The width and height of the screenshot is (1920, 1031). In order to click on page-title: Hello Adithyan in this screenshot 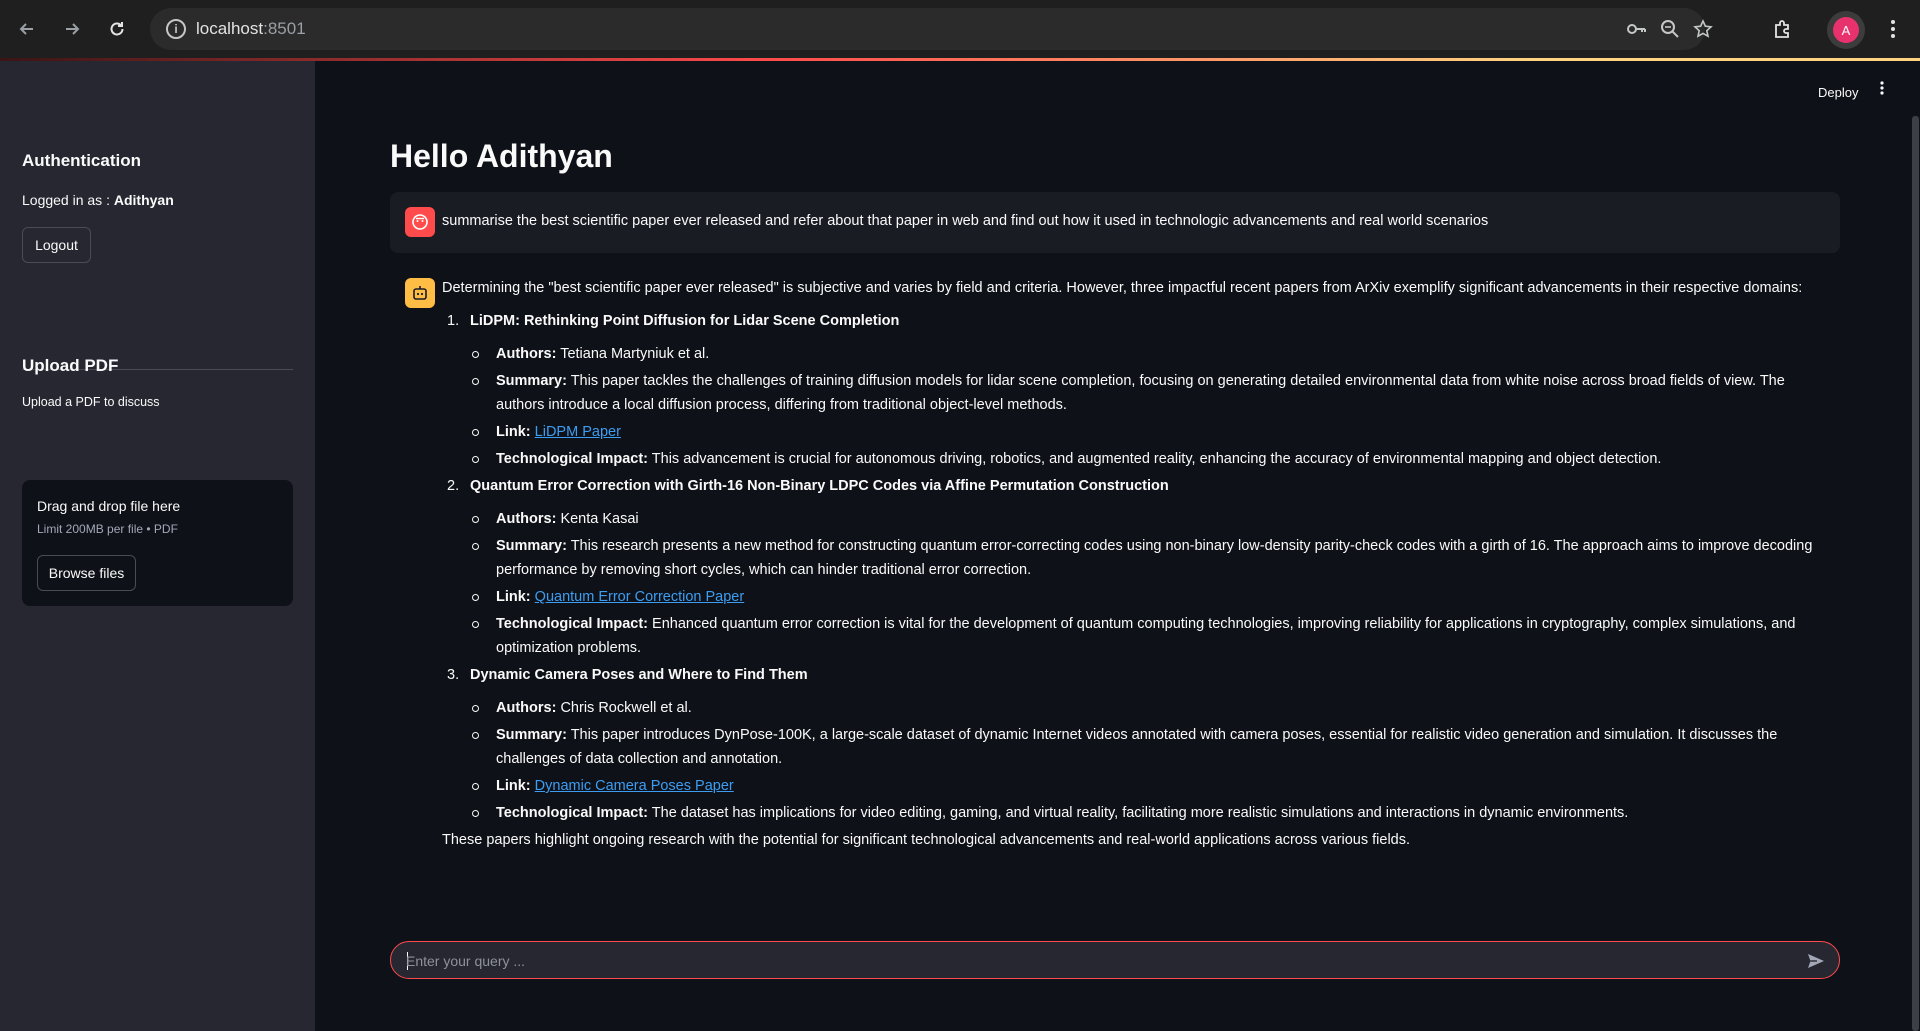, I will do `click(501, 156)`.